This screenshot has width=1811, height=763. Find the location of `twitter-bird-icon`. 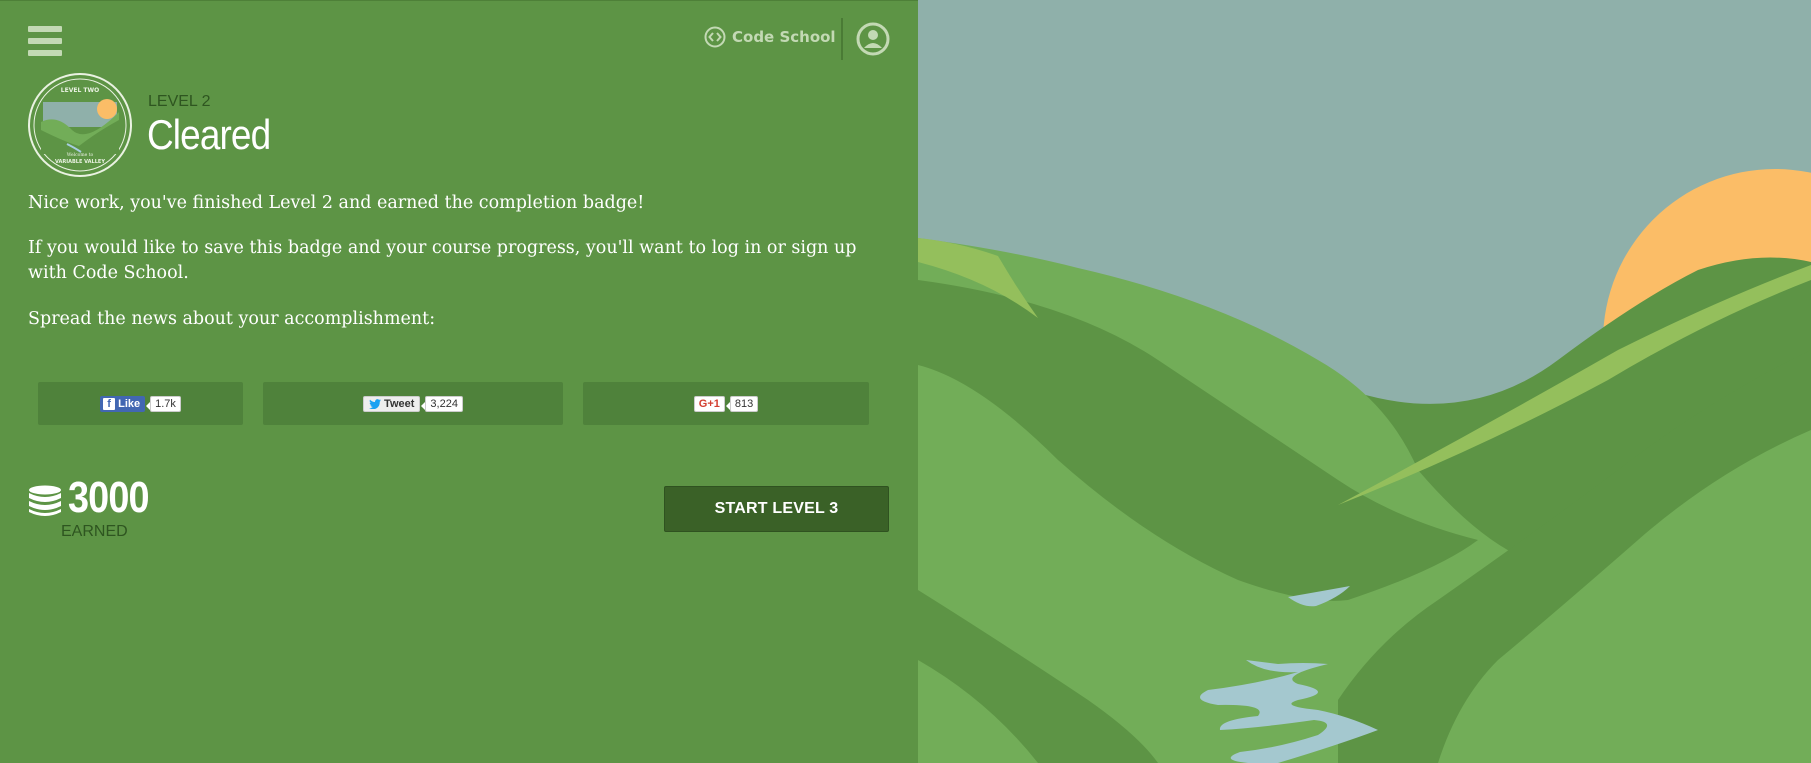

twitter-bird-icon is located at coordinates (375, 403).